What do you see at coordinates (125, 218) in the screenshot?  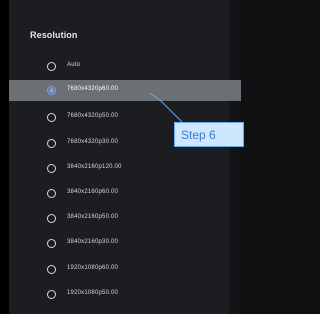 I see `option-row: 3840x2160p50.00` at bounding box center [125, 218].